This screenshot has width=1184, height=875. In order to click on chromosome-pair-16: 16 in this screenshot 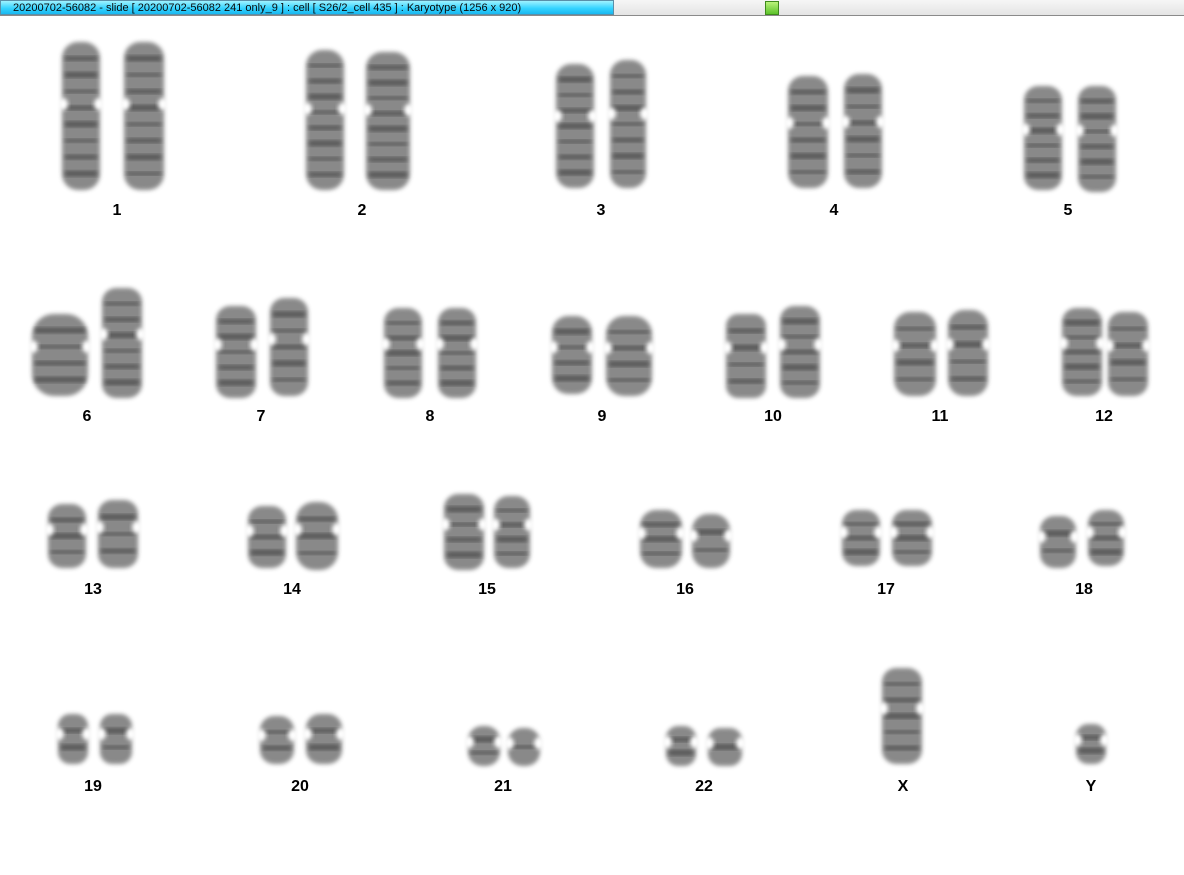, I will do `click(685, 554)`.